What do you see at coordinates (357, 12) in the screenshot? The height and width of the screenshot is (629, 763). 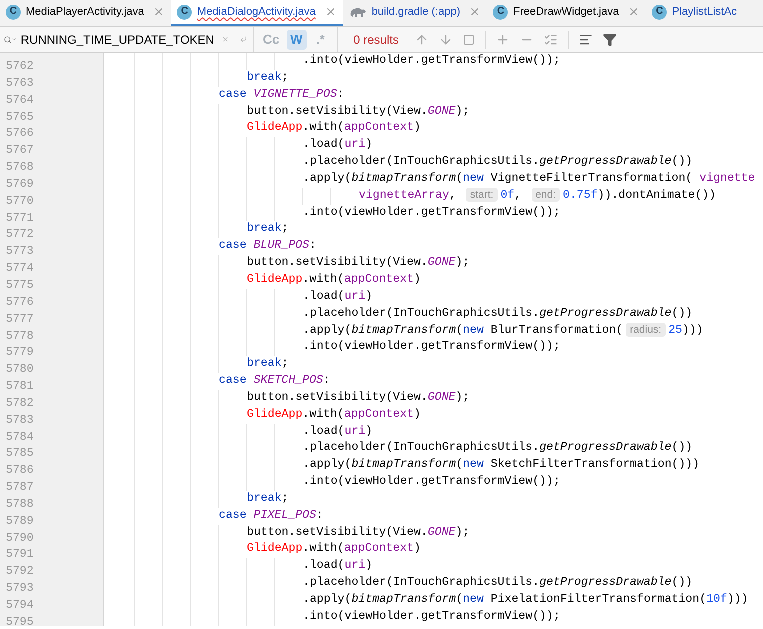 I see `elephant-icon` at bounding box center [357, 12].